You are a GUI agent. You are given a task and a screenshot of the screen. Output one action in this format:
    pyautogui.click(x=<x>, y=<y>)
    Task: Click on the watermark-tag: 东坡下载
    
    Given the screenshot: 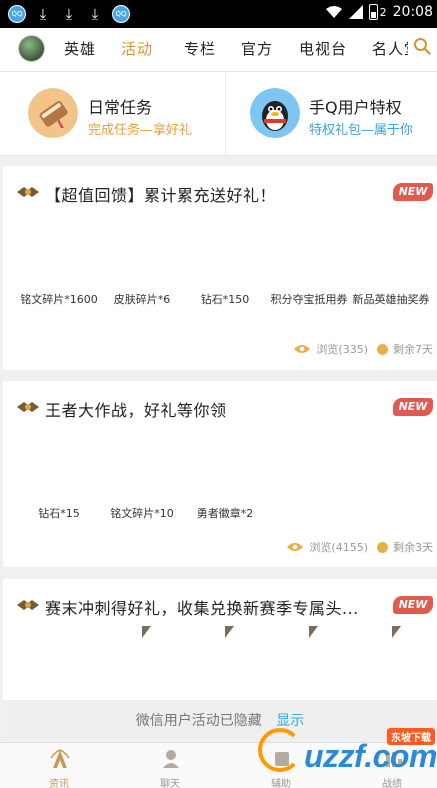 What is the action you would take?
    pyautogui.click(x=411, y=736)
    